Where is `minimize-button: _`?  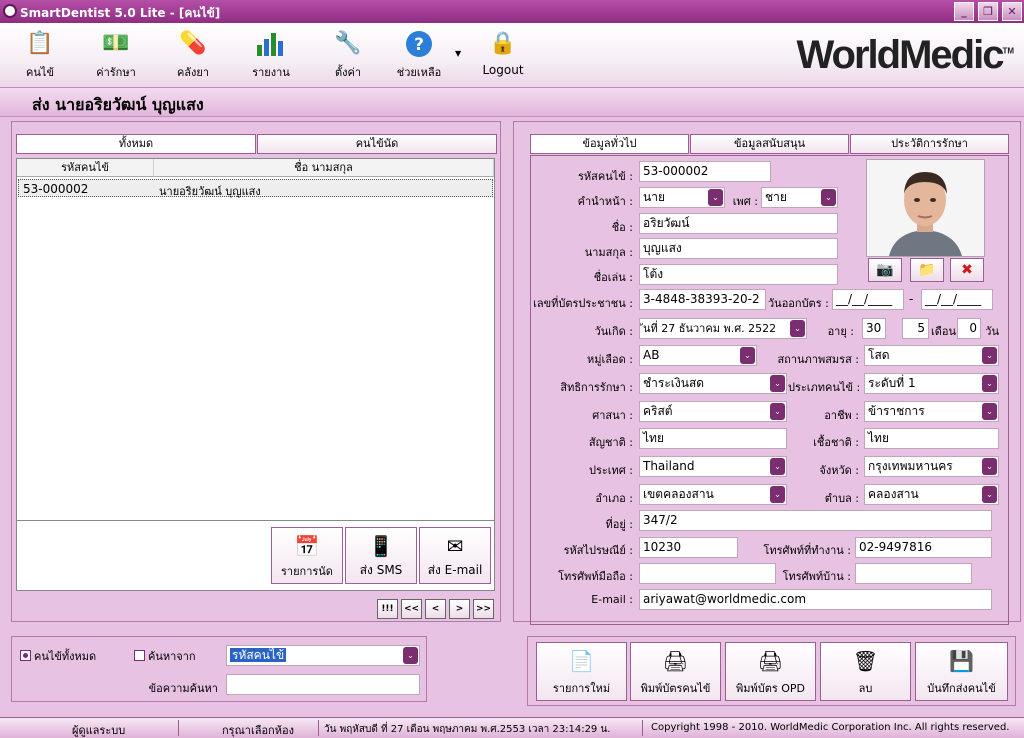 minimize-button: _ is located at coordinates (964, 11).